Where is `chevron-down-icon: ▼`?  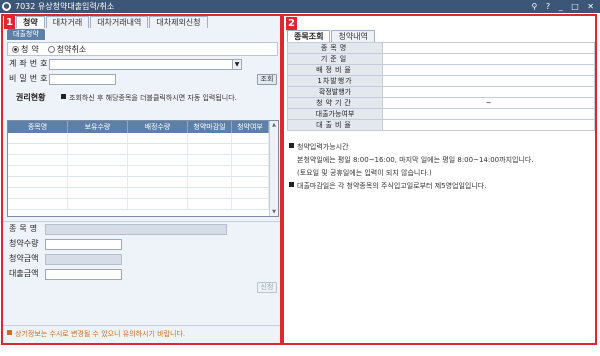 chevron-down-icon: ▼ is located at coordinates (236, 64).